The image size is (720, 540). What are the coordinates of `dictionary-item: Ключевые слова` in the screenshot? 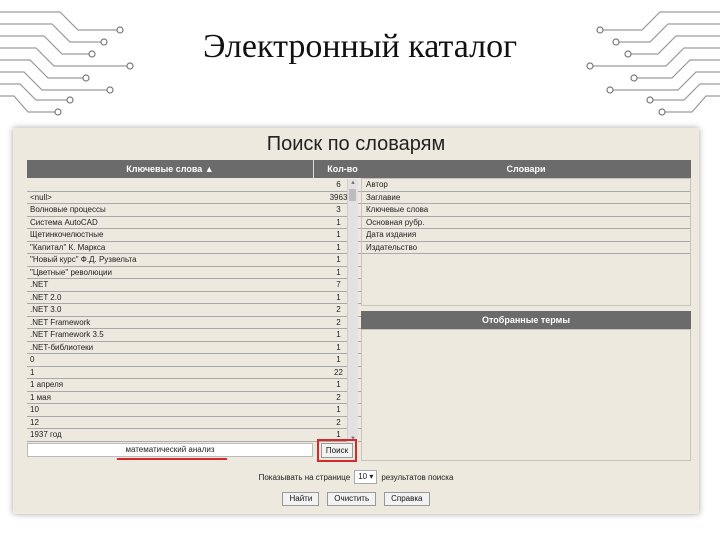 It's located at (526, 210).